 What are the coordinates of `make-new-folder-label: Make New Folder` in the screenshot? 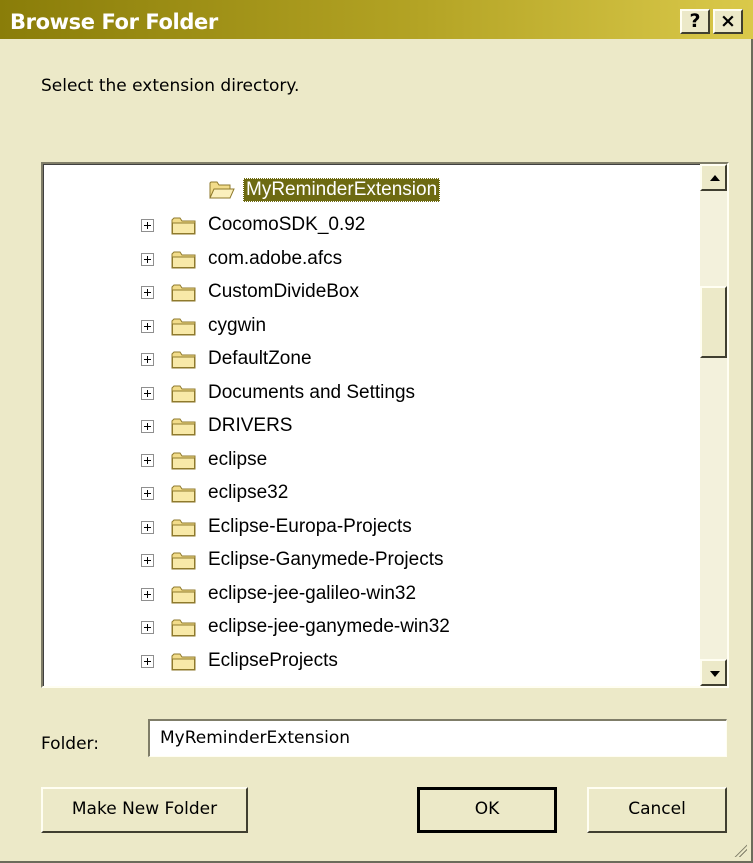 It's located at (144, 809).